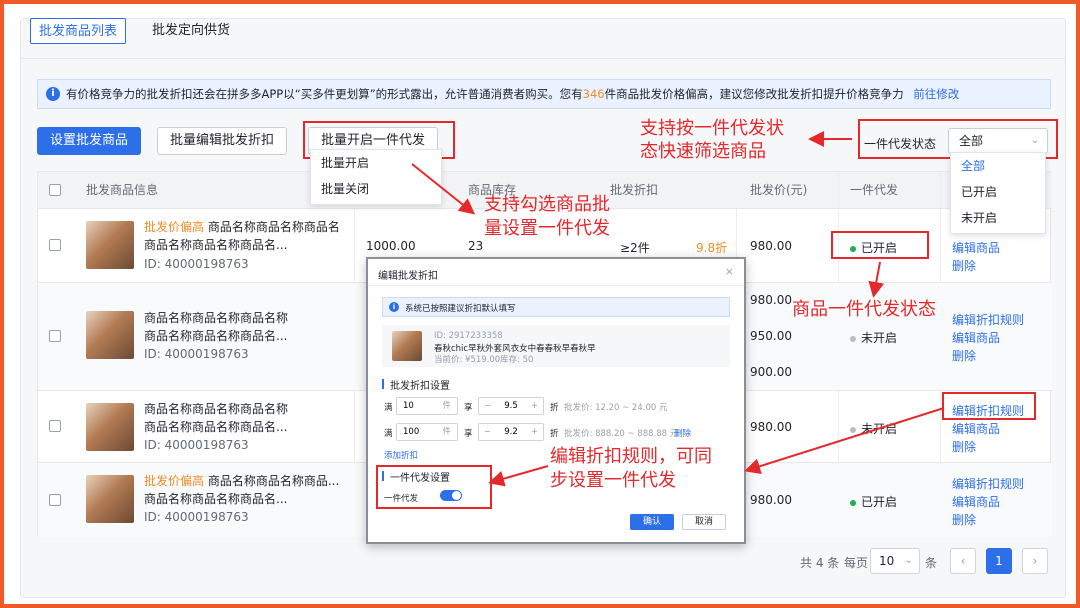  What do you see at coordinates (635, 248) in the screenshot?
I see `discount-qty: ≥2件` at bounding box center [635, 248].